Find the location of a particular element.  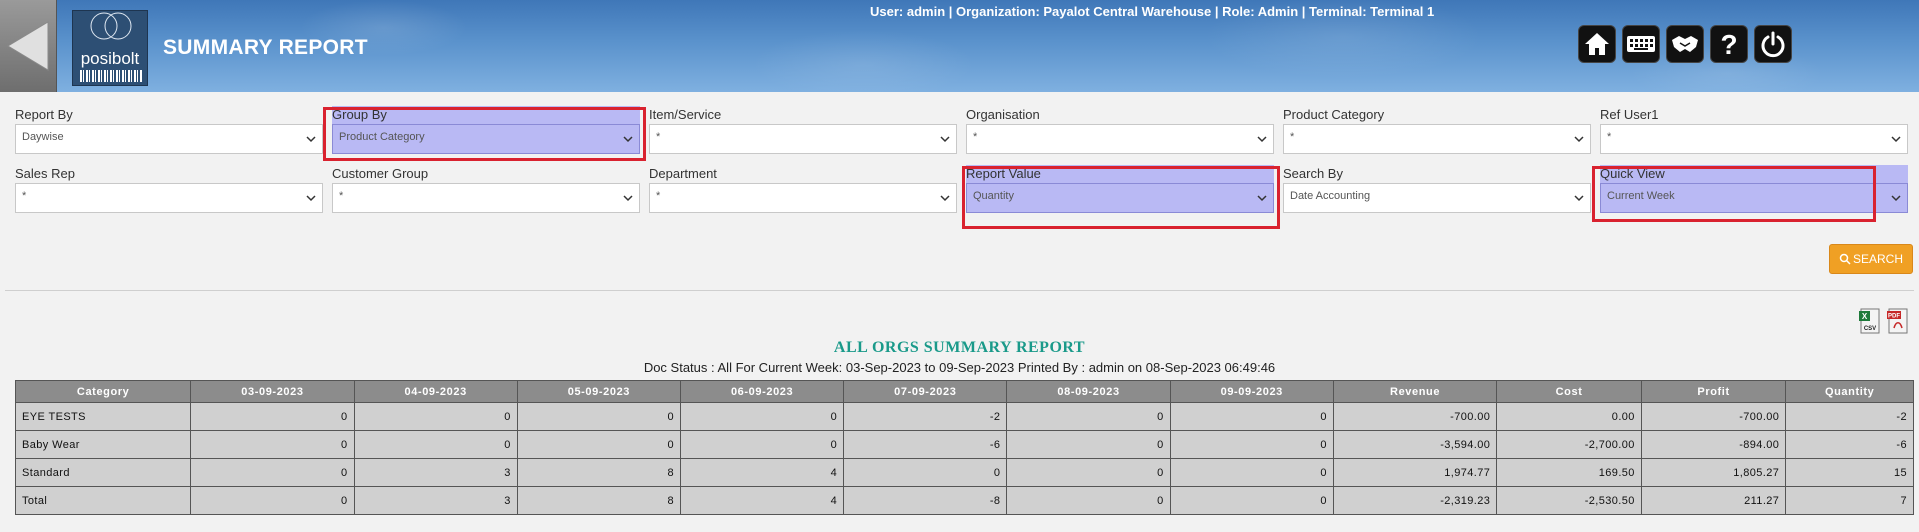

power-icon is located at coordinates (1773, 44).